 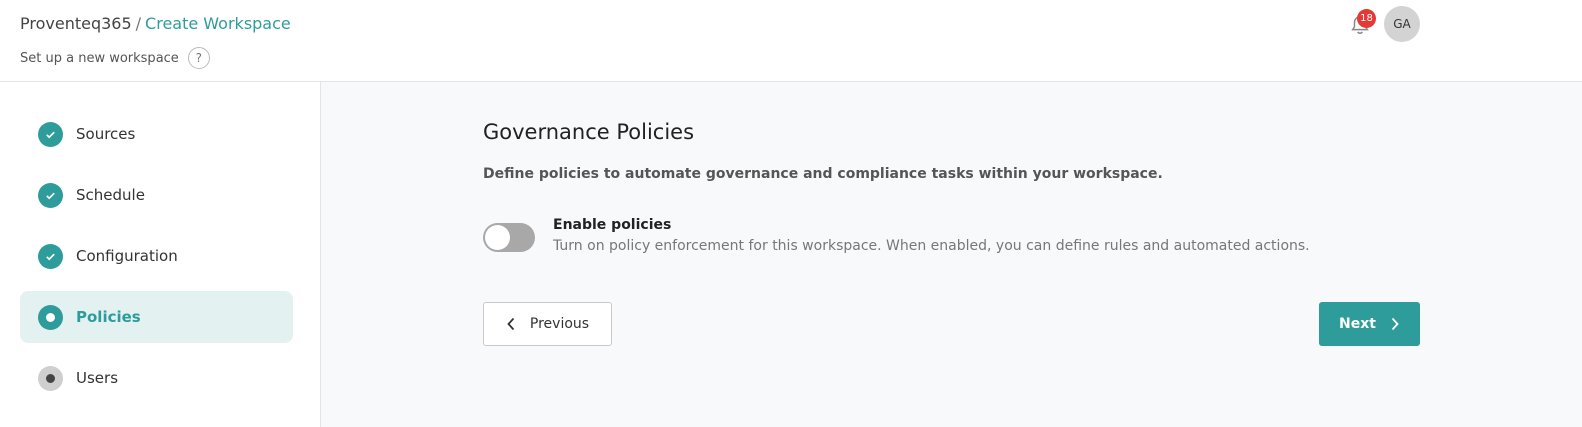 What do you see at coordinates (612, 225) in the screenshot?
I see `toggle-label: Enable policies` at bounding box center [612, 225].